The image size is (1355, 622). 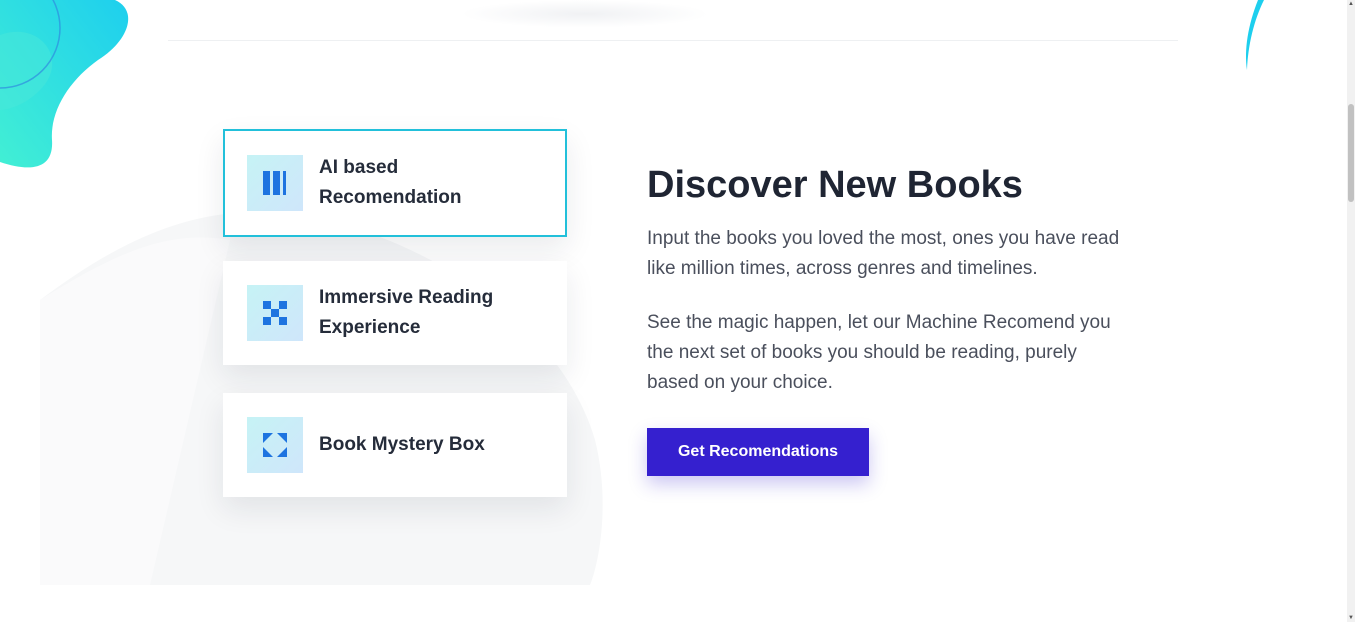 I want to click on decorative-blob, so click(x=64, y=84).